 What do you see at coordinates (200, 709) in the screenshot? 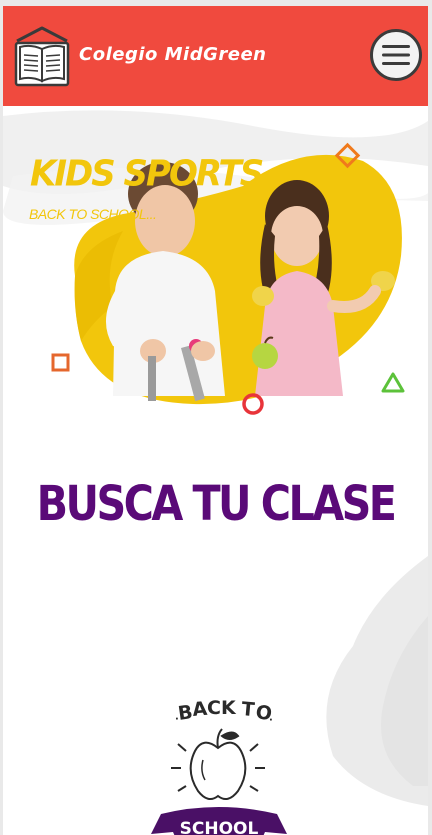
I see `svg-text: A` at bounding box center [200, 709].